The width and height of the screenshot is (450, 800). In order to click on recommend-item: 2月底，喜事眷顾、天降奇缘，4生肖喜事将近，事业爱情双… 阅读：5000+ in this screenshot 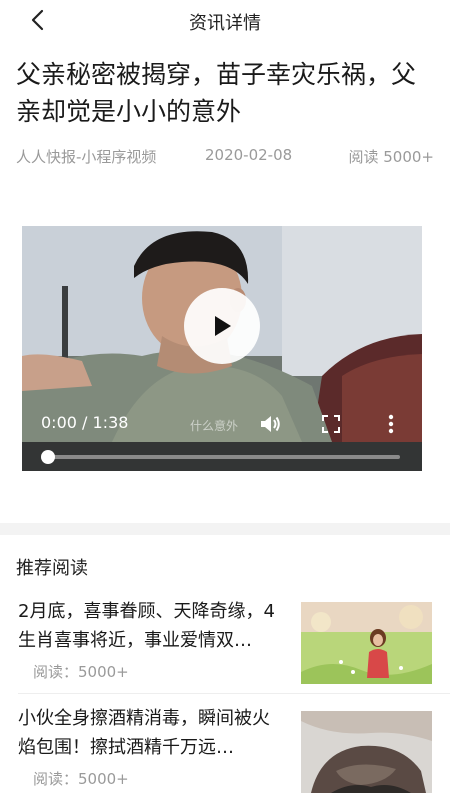, I will do `click(225, 647)`.